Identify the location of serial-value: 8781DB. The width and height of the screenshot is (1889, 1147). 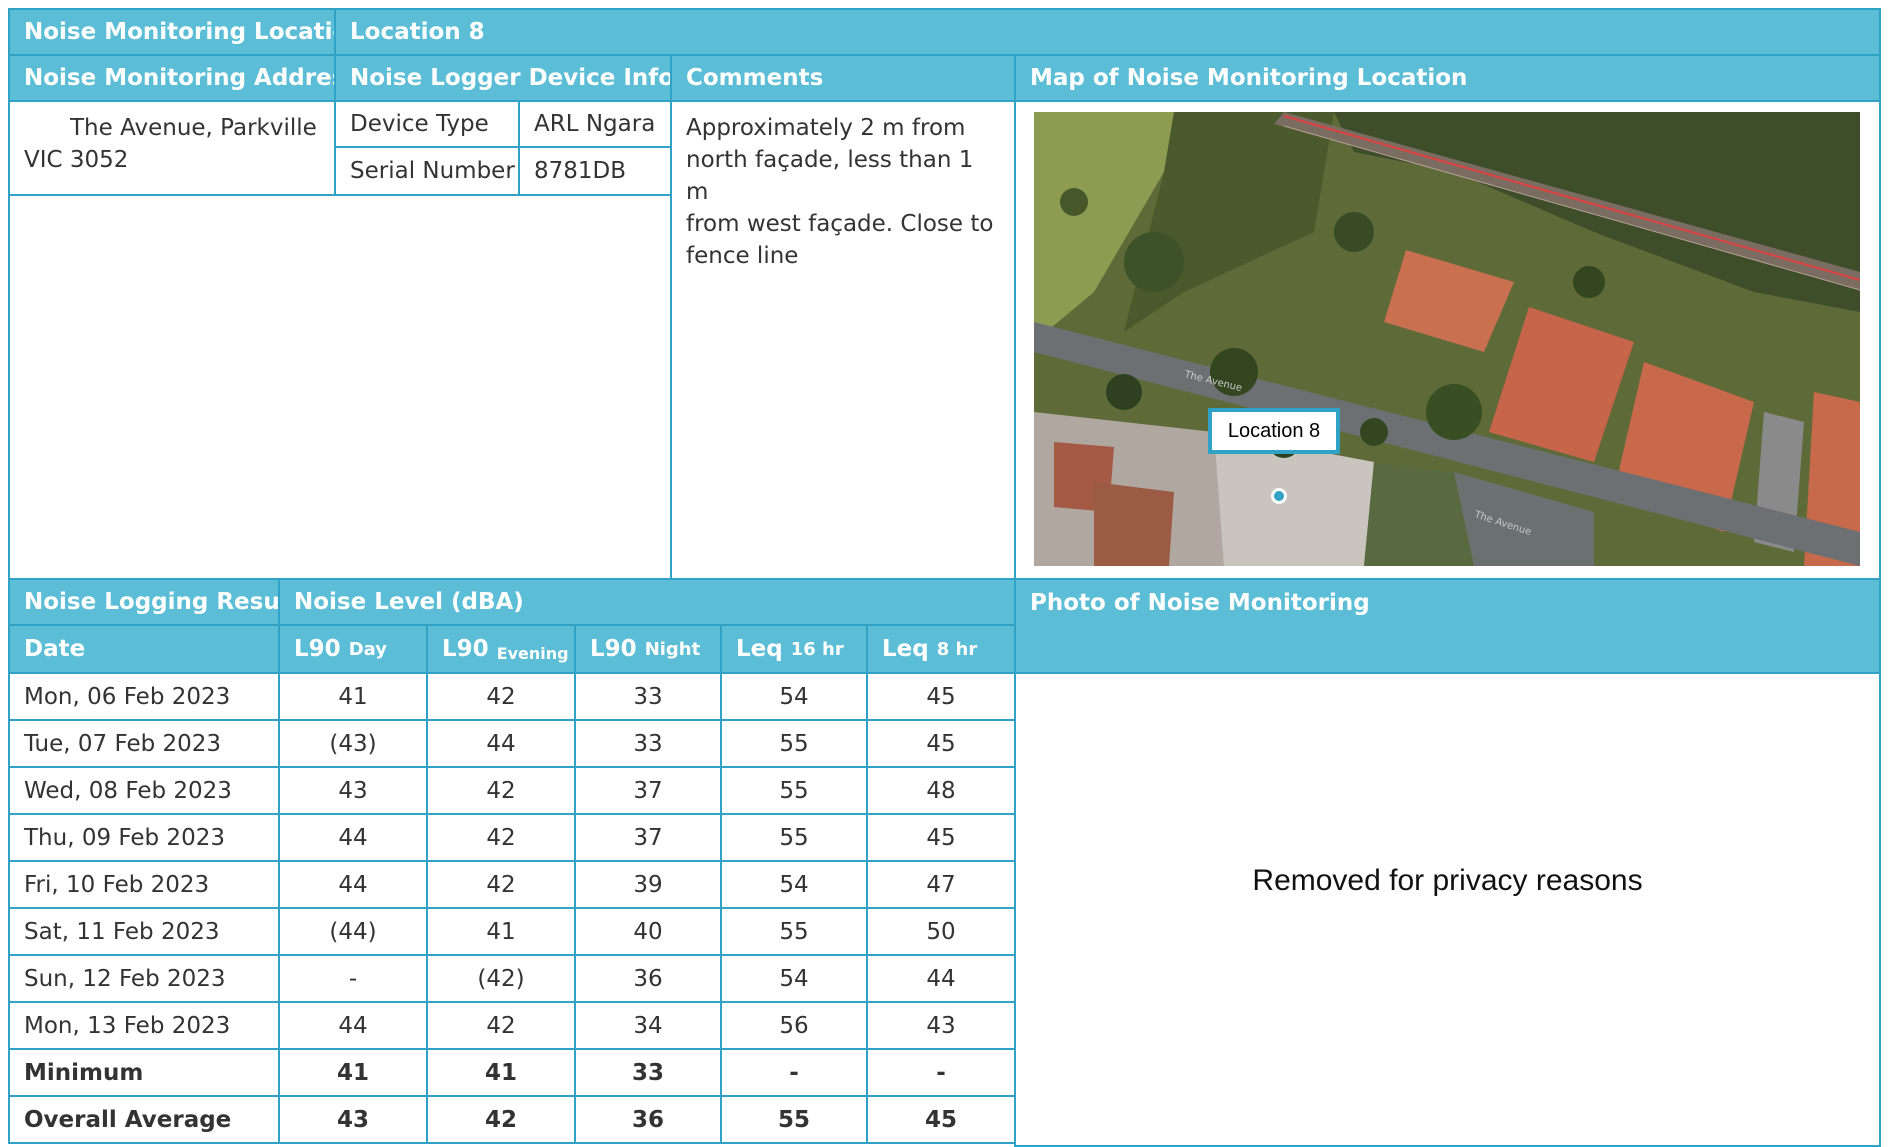
(580, 171).